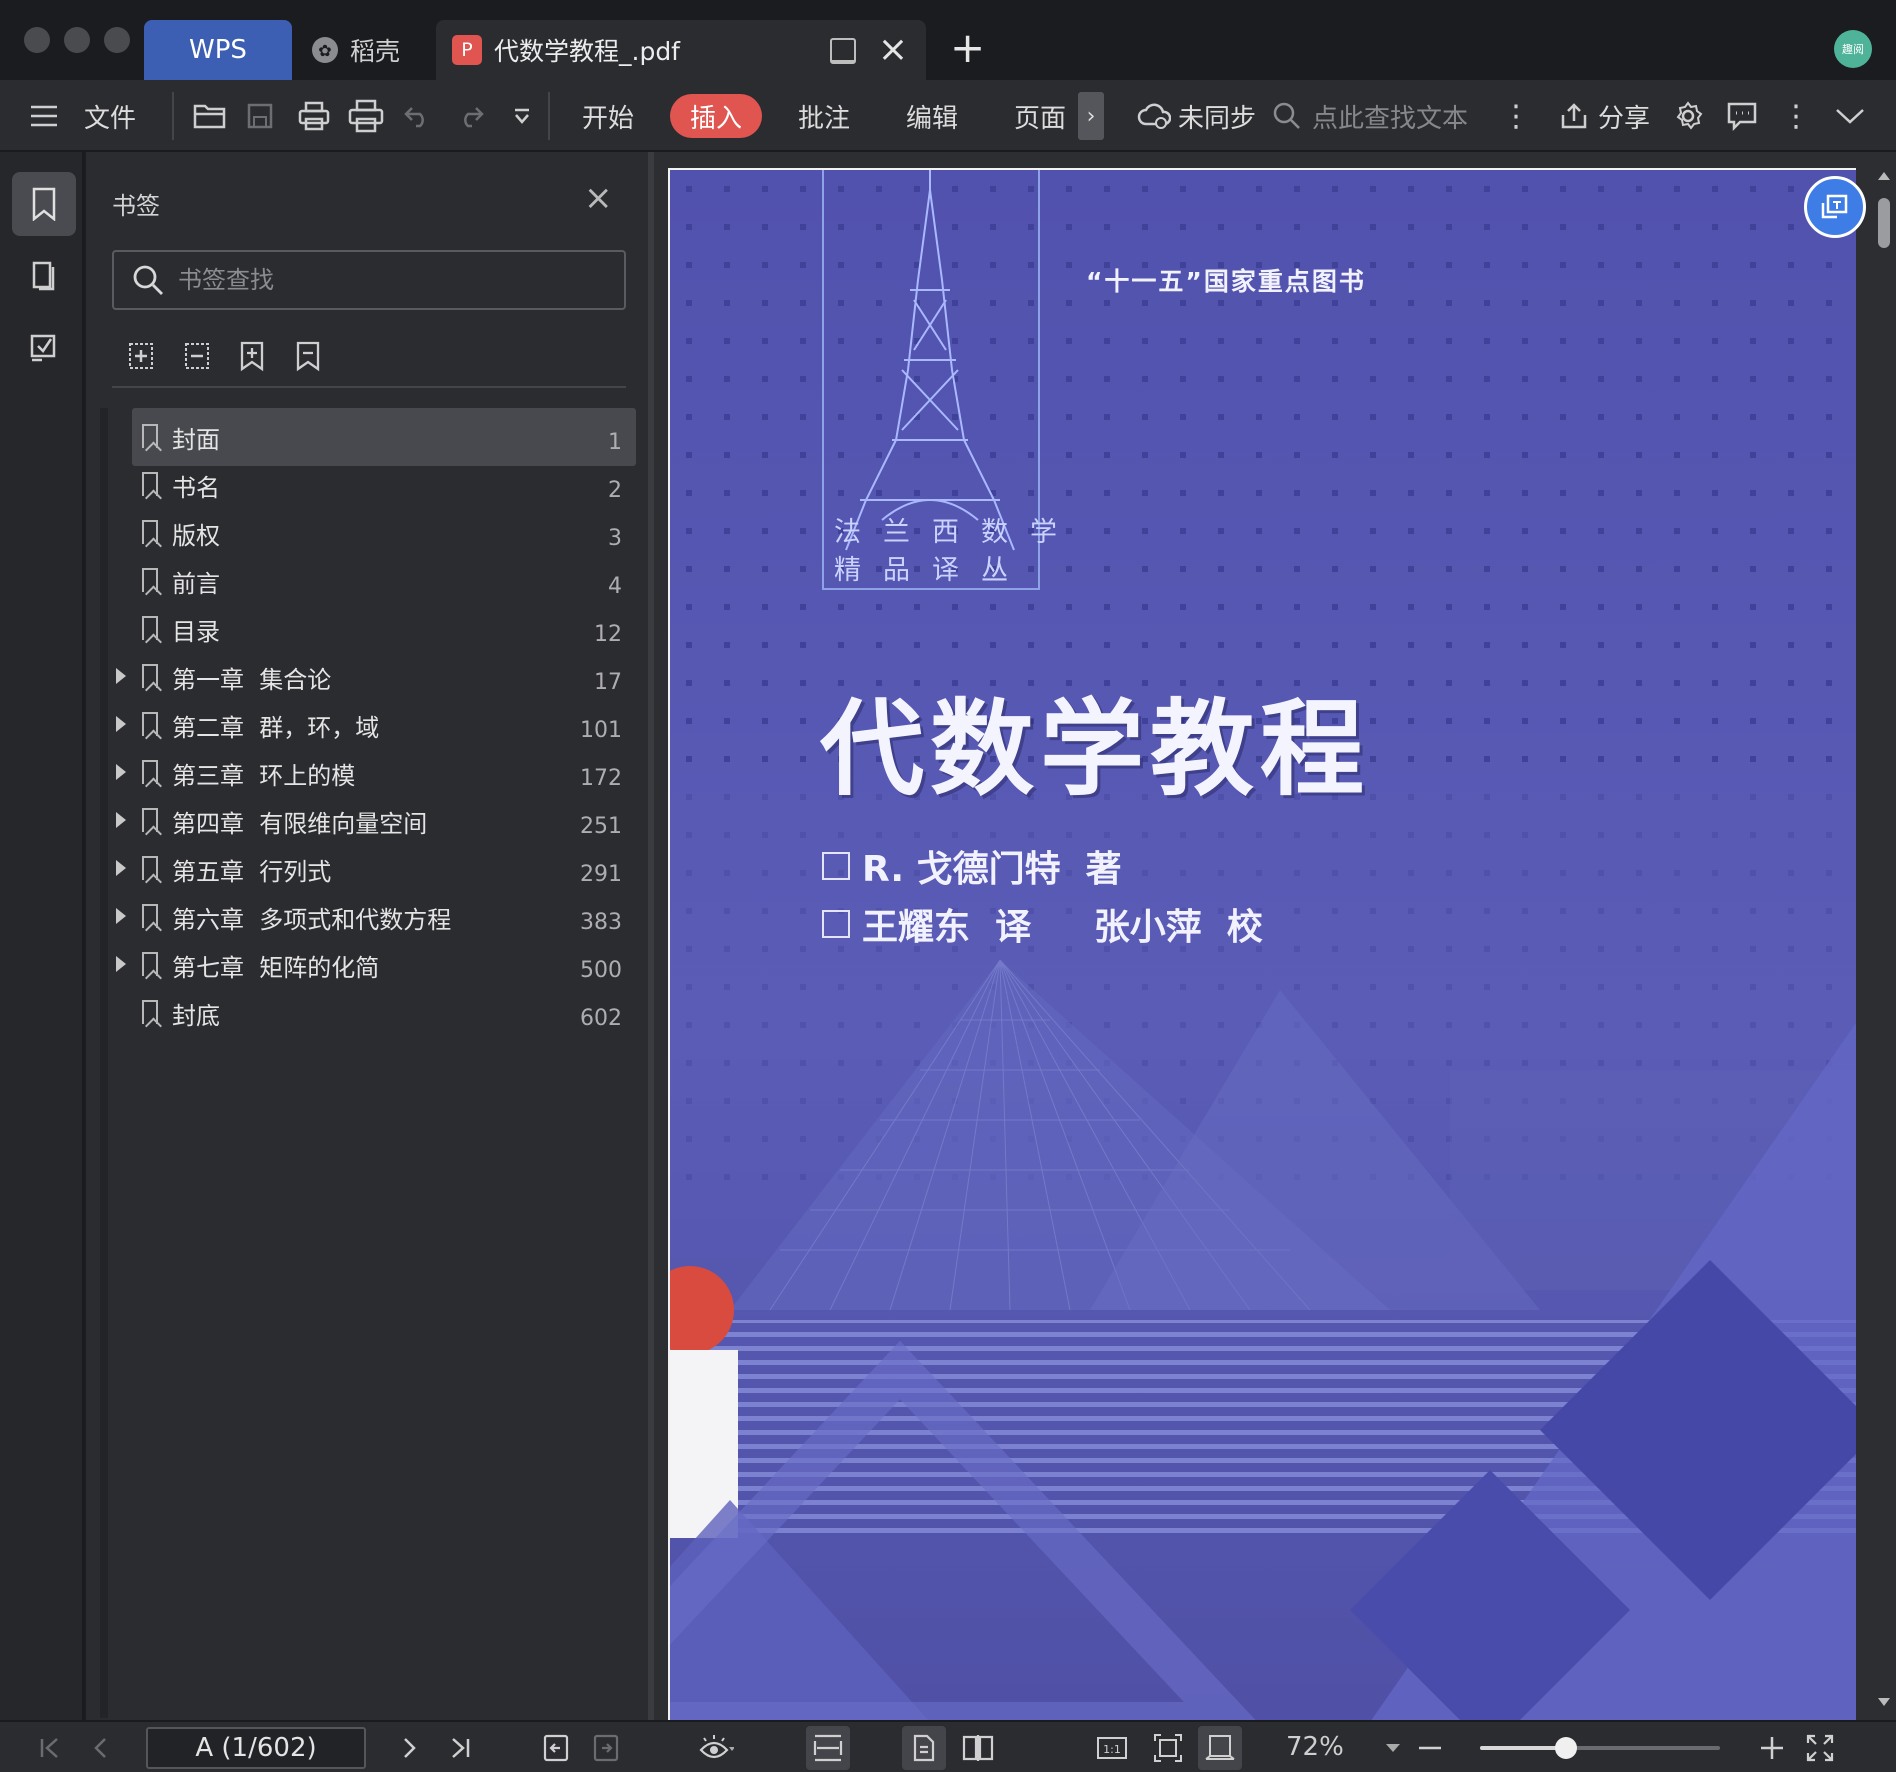  What do you see at coordinates (276, 968) in the screenshot?
I see `bookmark-label: 第七章 矩阵的化简` at bounding box center [276, 968].